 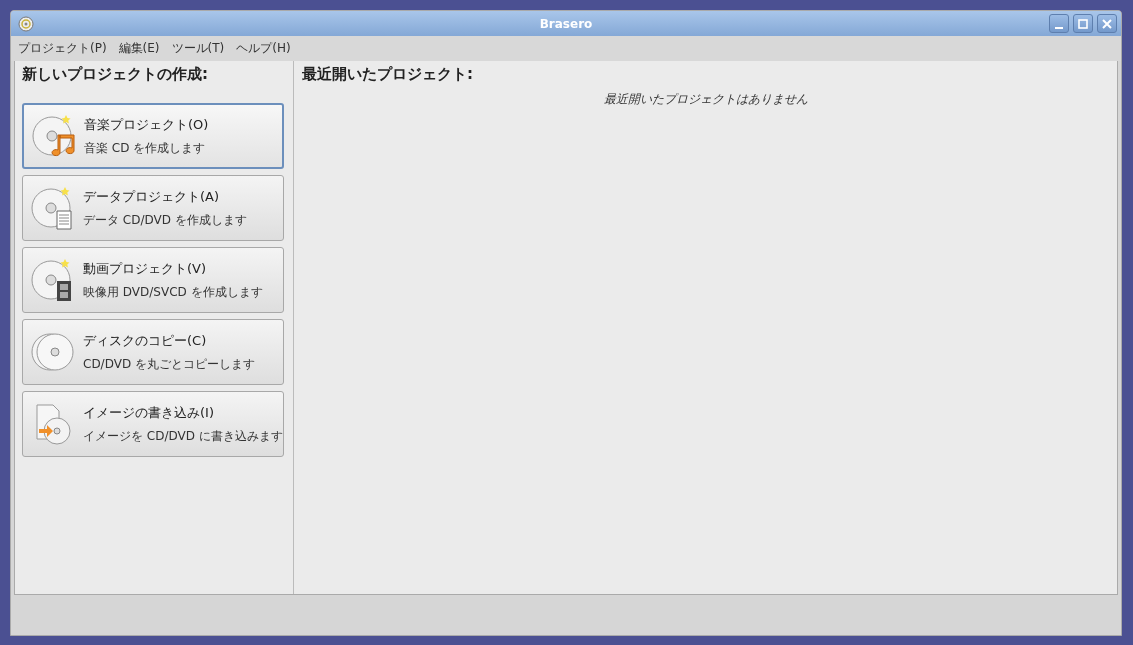 What do you see at coordinates (139, 48) in the screenshot?
I see `menu-item: 編集(E)` at bounding box center [139, 48].